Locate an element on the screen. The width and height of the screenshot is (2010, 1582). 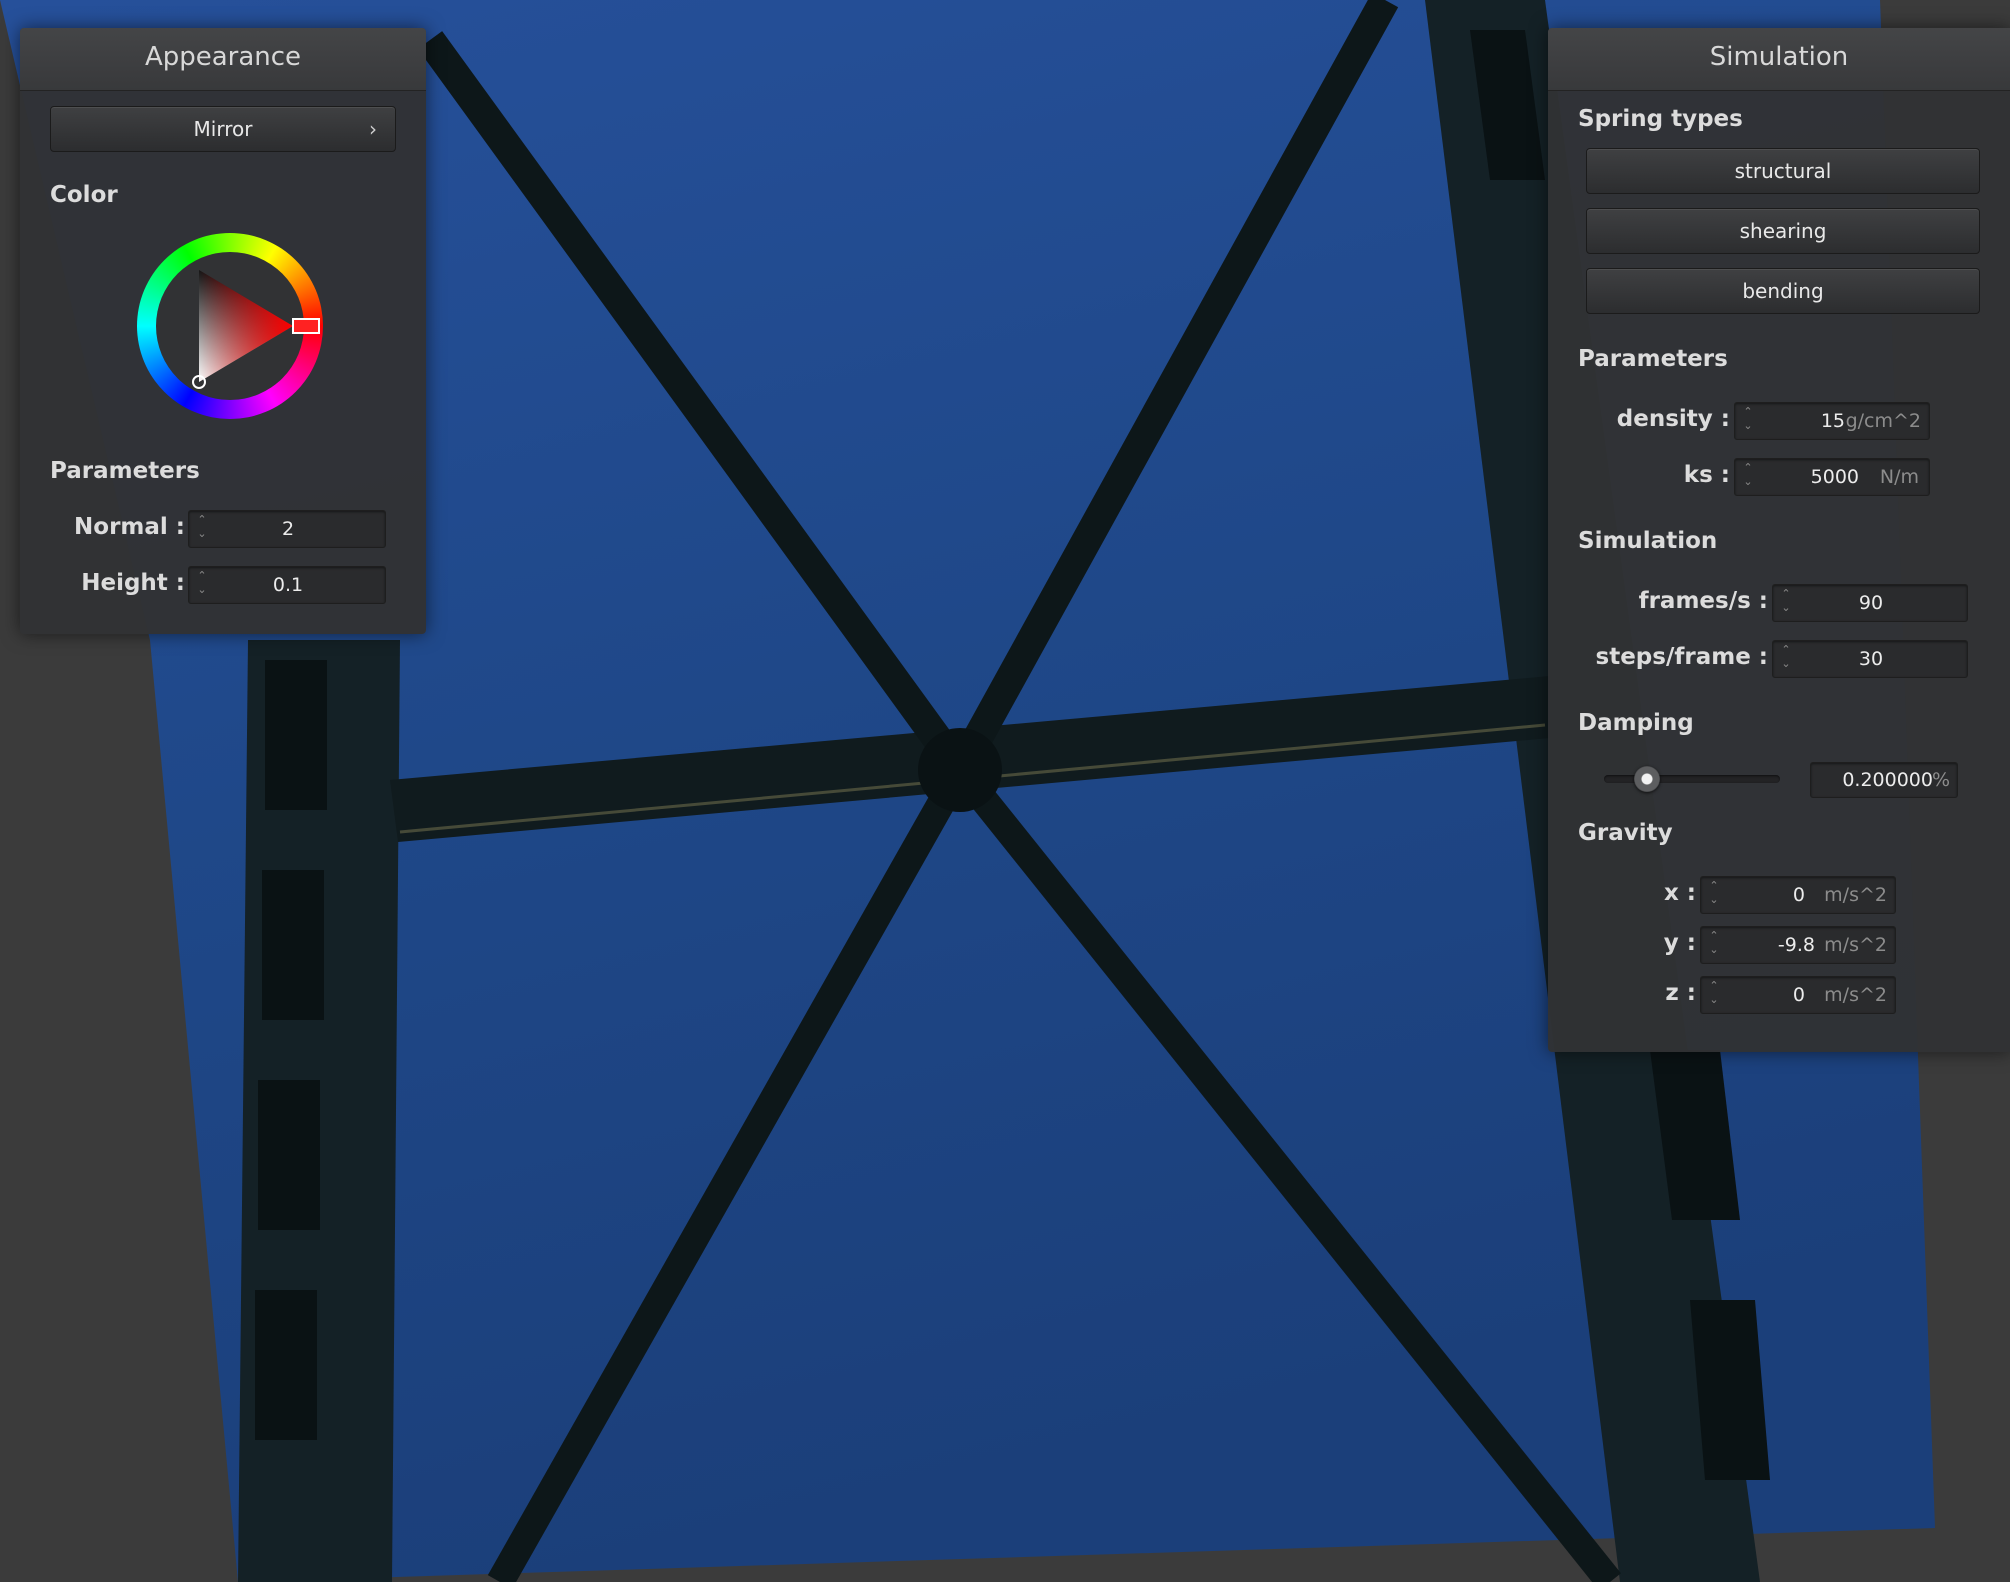
hue-picker-handle is located at coordinates (306, 326).